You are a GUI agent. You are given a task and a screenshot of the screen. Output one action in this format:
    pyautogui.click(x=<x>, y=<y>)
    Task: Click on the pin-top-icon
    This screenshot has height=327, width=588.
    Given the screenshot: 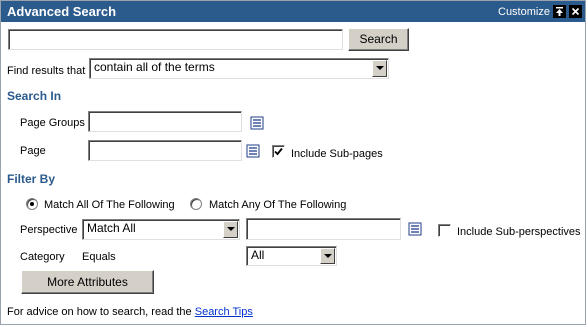 What is the action you would take?
    pyautogui.click(x=559, y=11)
    